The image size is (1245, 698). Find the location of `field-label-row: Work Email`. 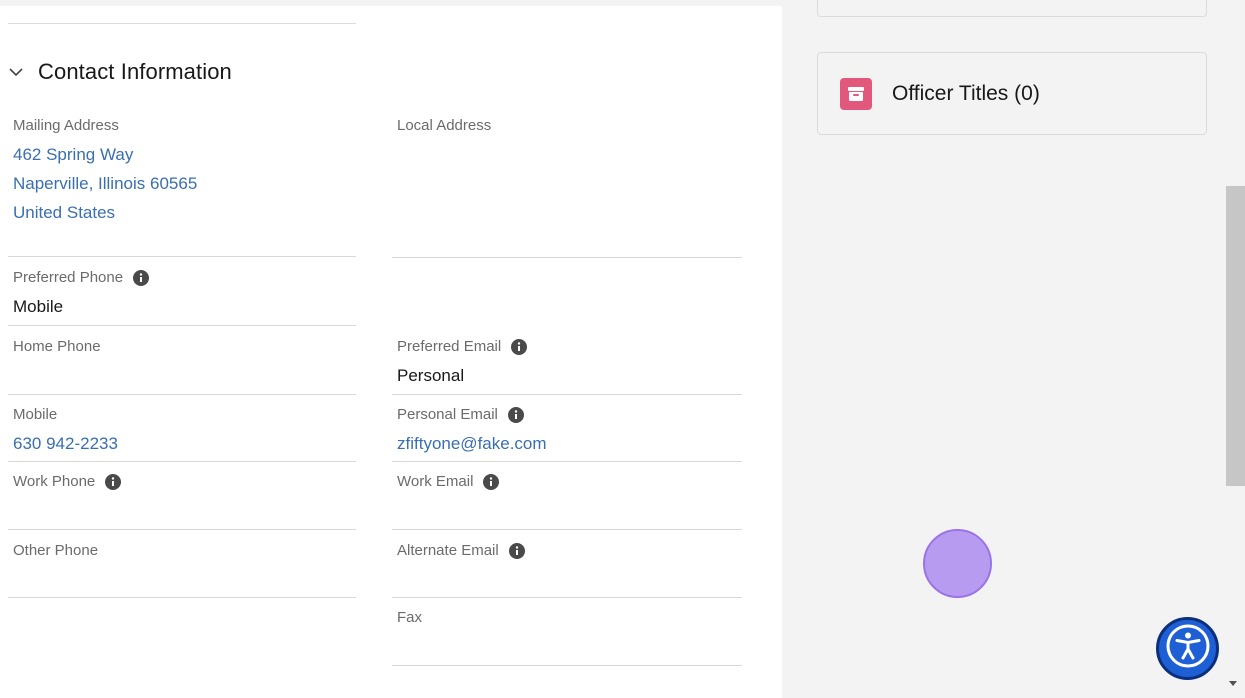

field-label-row: Work Email is located at coordinates (569, 482).